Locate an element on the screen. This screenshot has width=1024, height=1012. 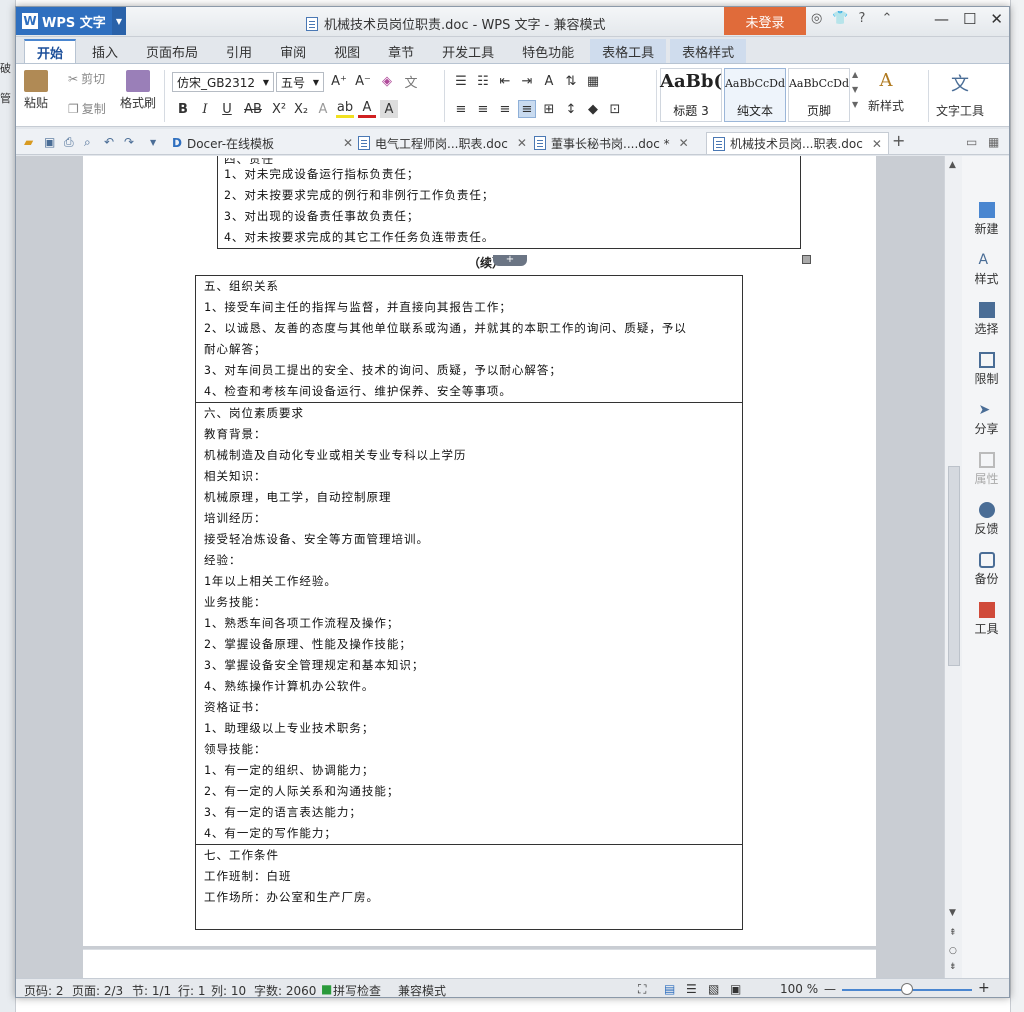
table-resize-handle is located at coordinates (806, 259).